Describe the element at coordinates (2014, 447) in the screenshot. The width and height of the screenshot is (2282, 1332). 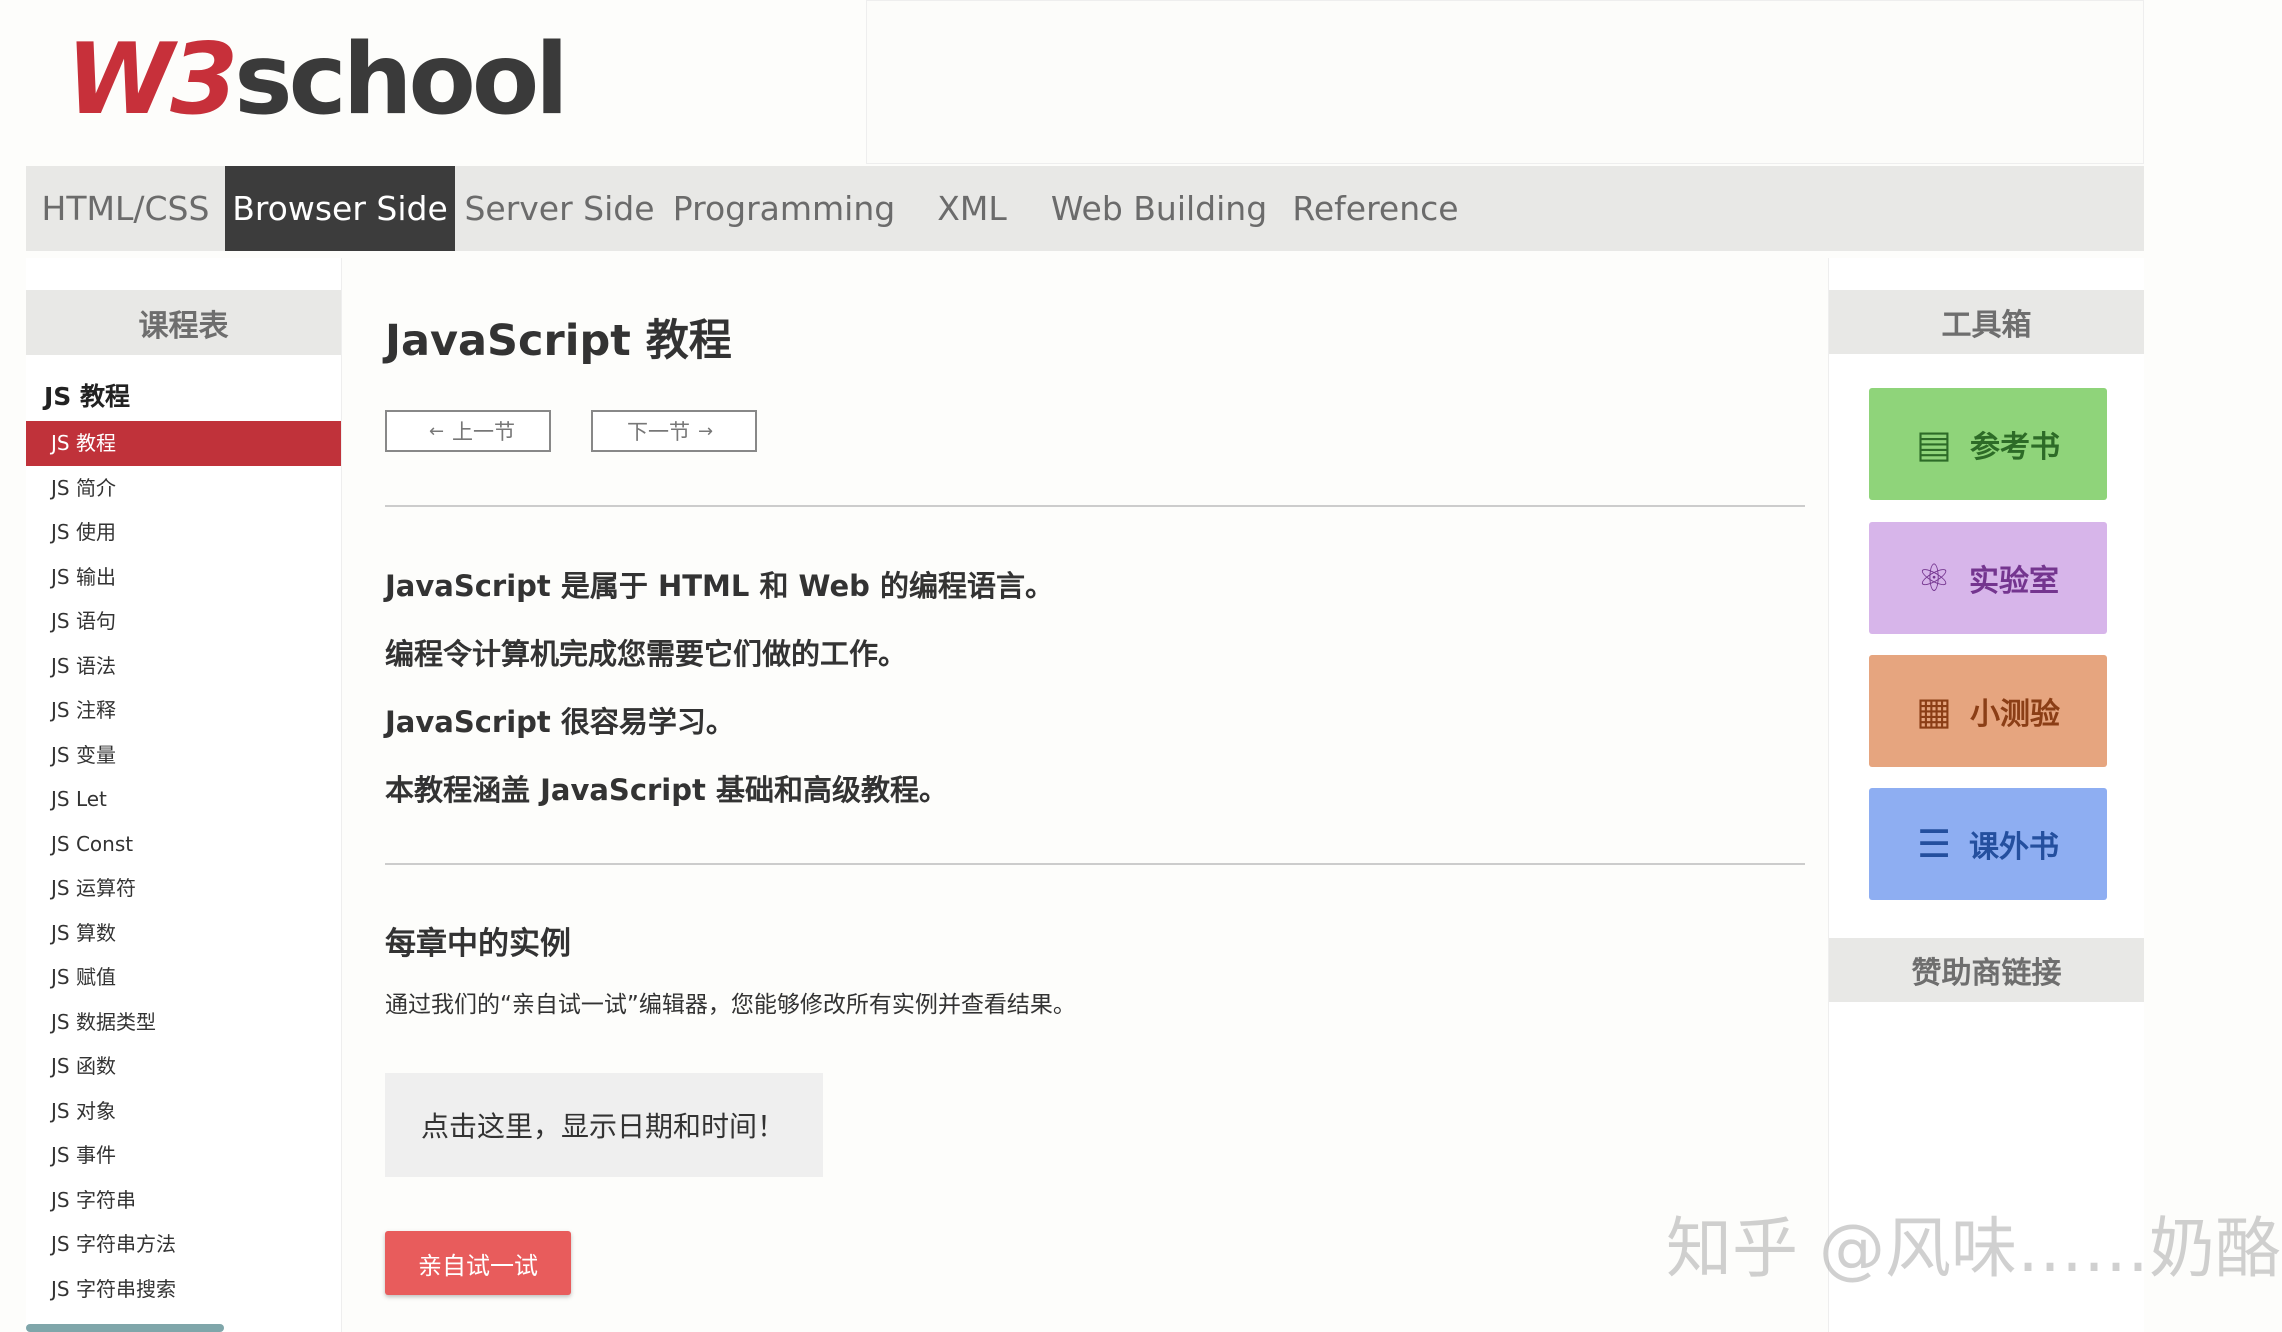
I see `tool-label: 参考书` at that location.